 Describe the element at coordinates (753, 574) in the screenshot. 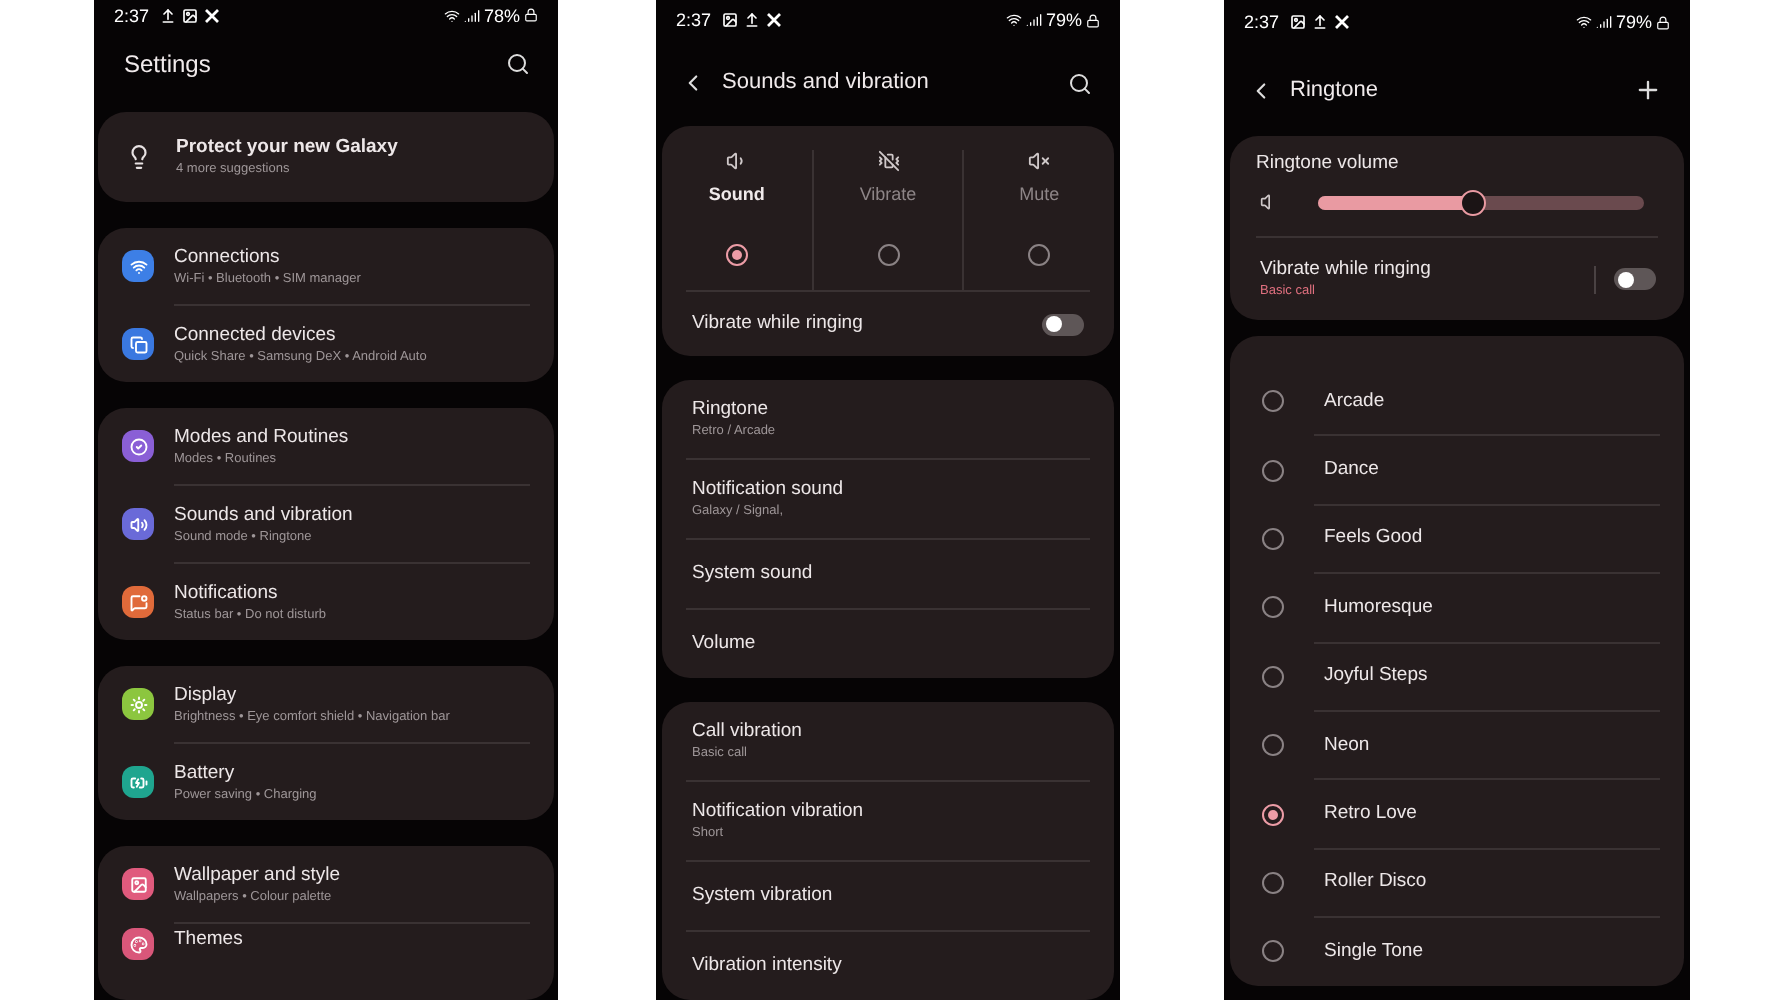

I see `item-title: System sound` at that location.